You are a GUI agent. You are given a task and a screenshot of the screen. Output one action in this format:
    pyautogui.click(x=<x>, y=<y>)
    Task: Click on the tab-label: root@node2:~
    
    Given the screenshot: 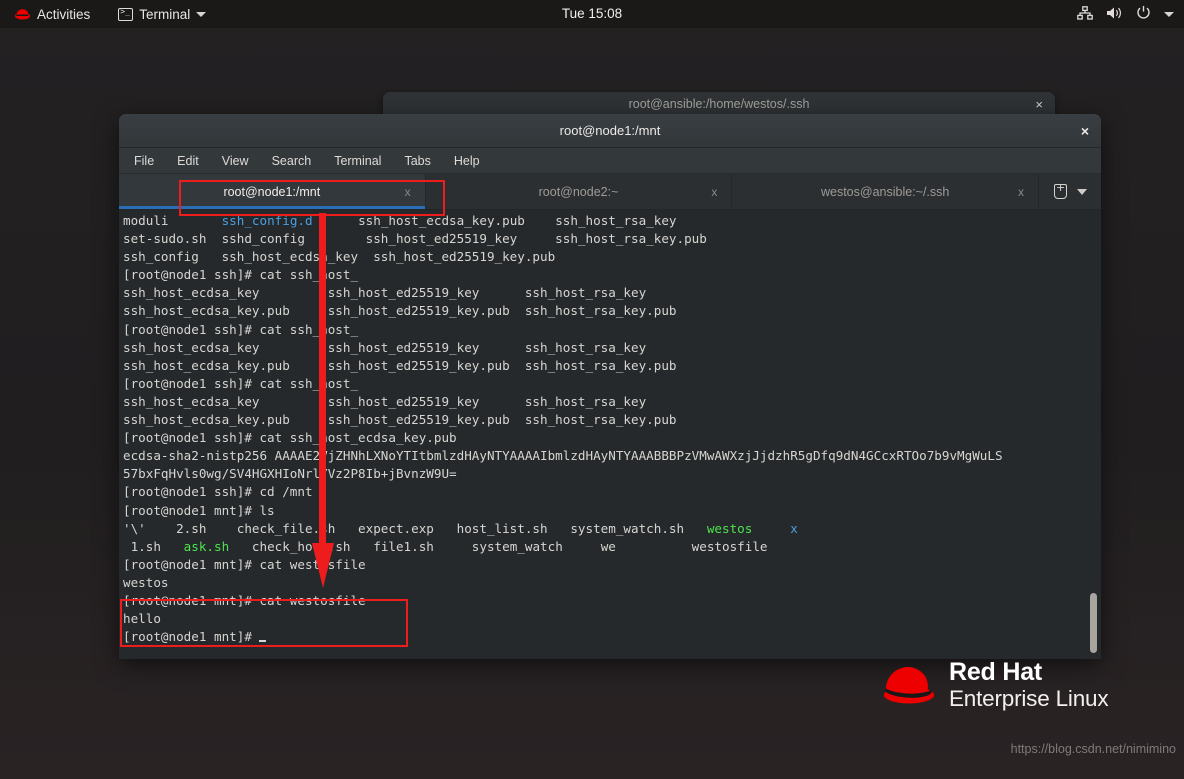 What is the action you would take?
    pyautogui.click(x=578, y=191)
    